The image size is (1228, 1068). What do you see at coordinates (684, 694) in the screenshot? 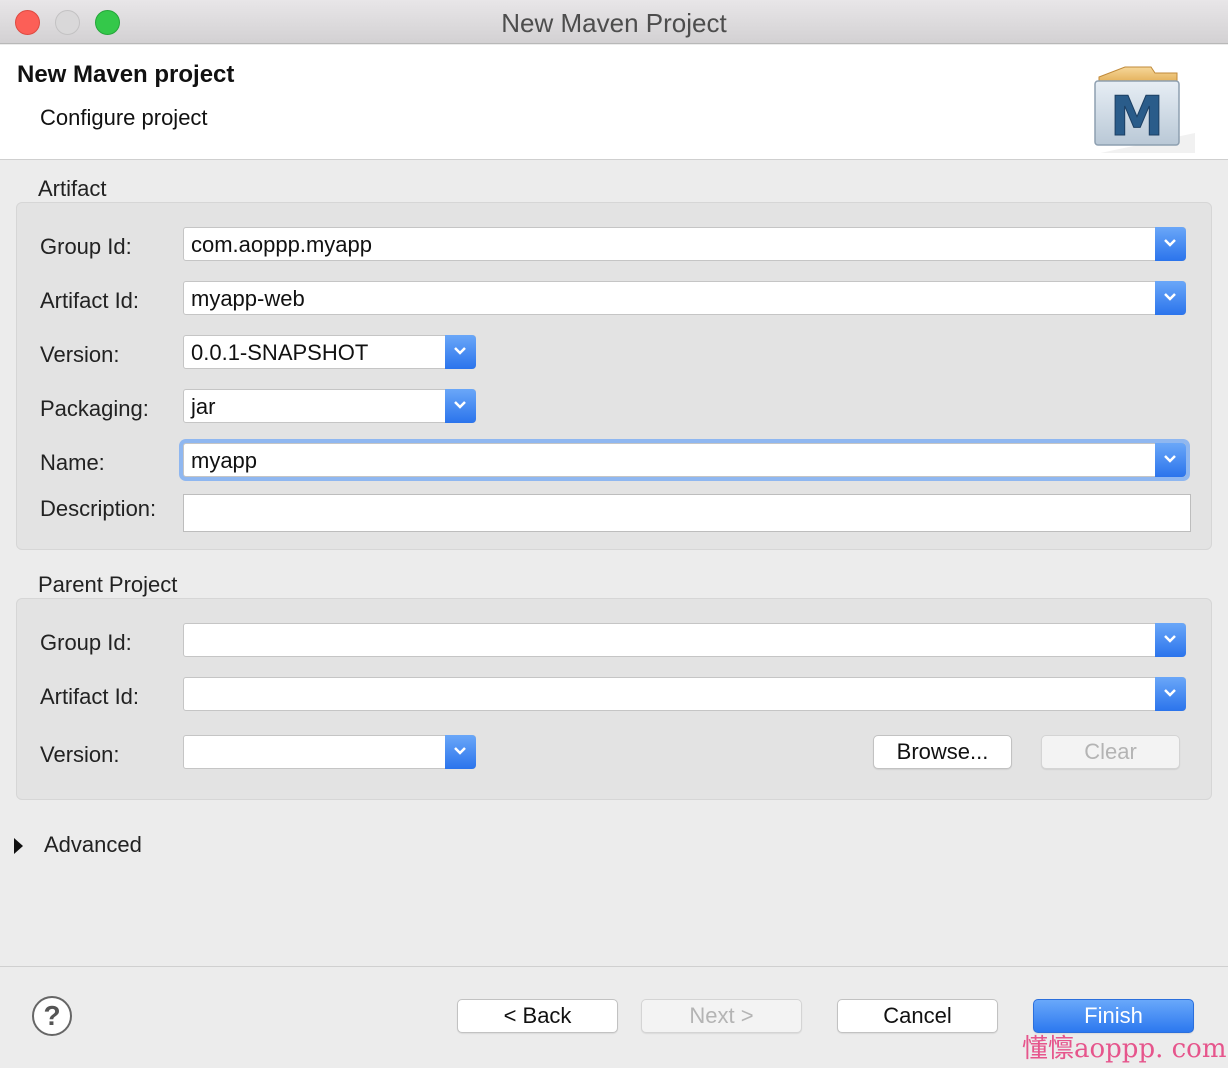
I see `parent-artifact-id-combo` at bounding box center [684, 694].